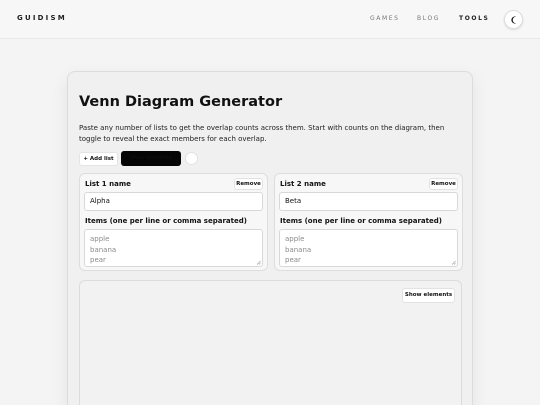 The image size is (540, 405). I want to click on moon-icon, so click(514, 20).